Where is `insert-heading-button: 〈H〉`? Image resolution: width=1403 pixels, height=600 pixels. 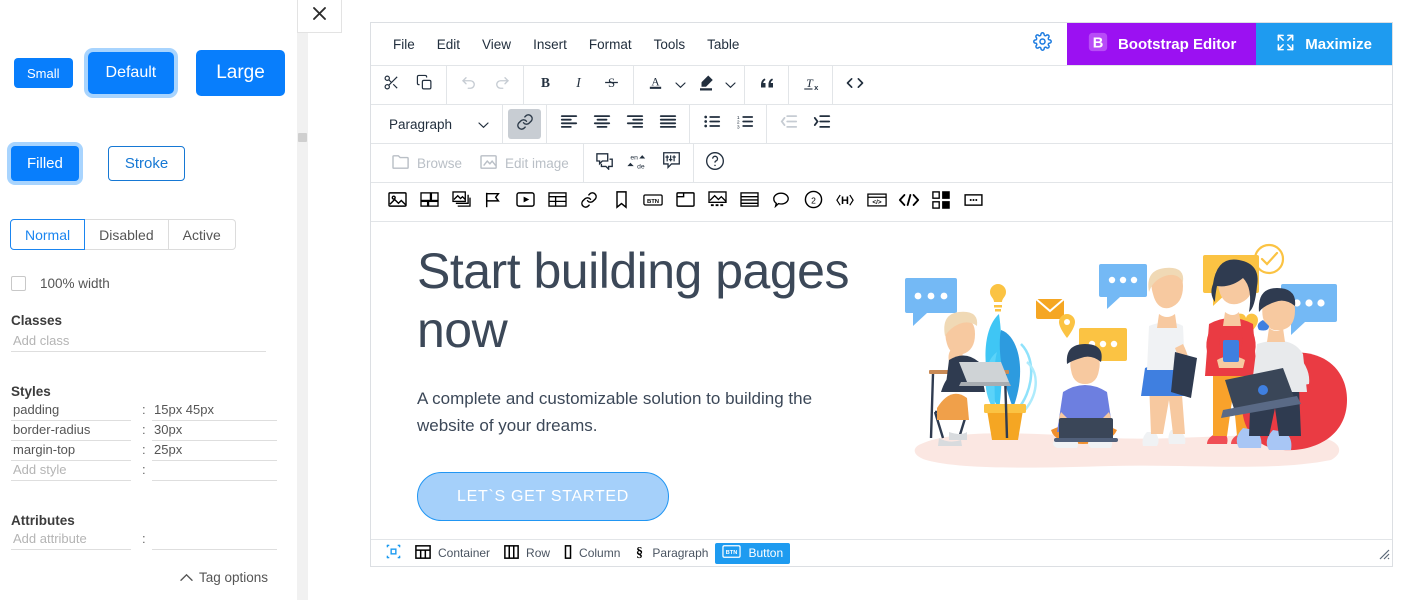
insert-heading-button: 〈H〉 is located at coordinates (845, 202).